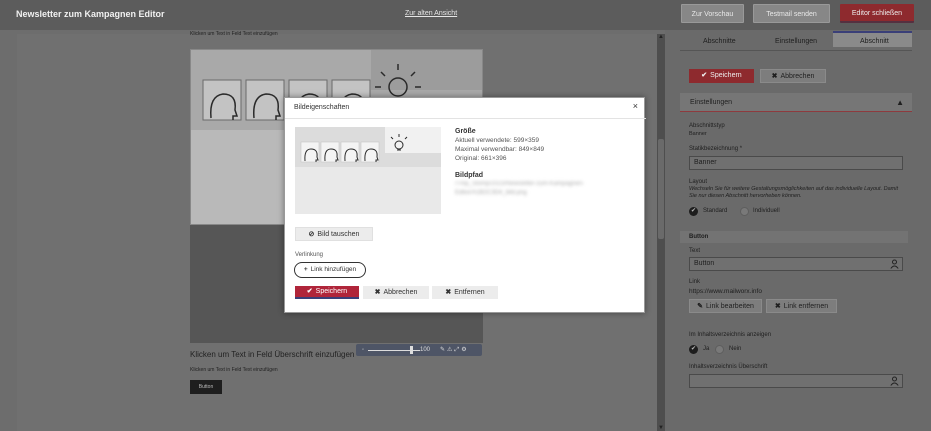 The image size is (931, 431). What do you see at coordinates (728, 367) in the screenshot?
I see `toc-heading-label: Inhaltsverzeichnis Überschrift` at bounding box center [728, 367].